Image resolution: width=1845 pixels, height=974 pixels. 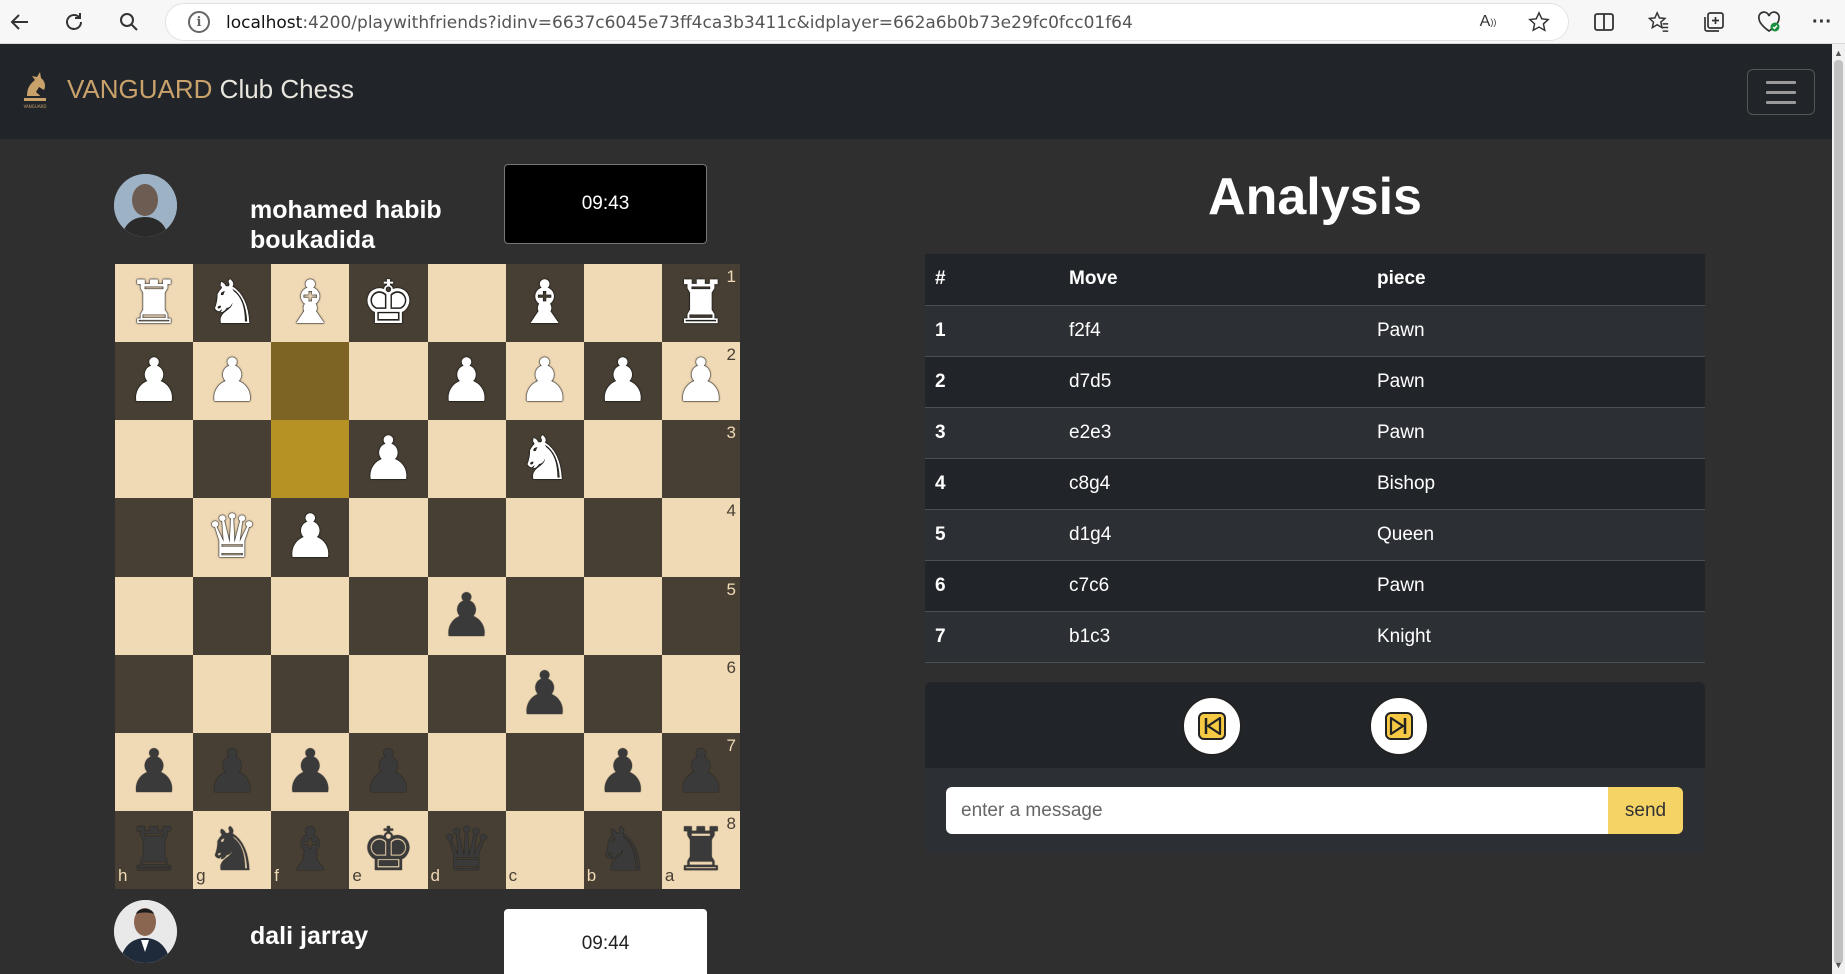 I want to click on board-square: ♟ 7, so click(x=700, y=771).